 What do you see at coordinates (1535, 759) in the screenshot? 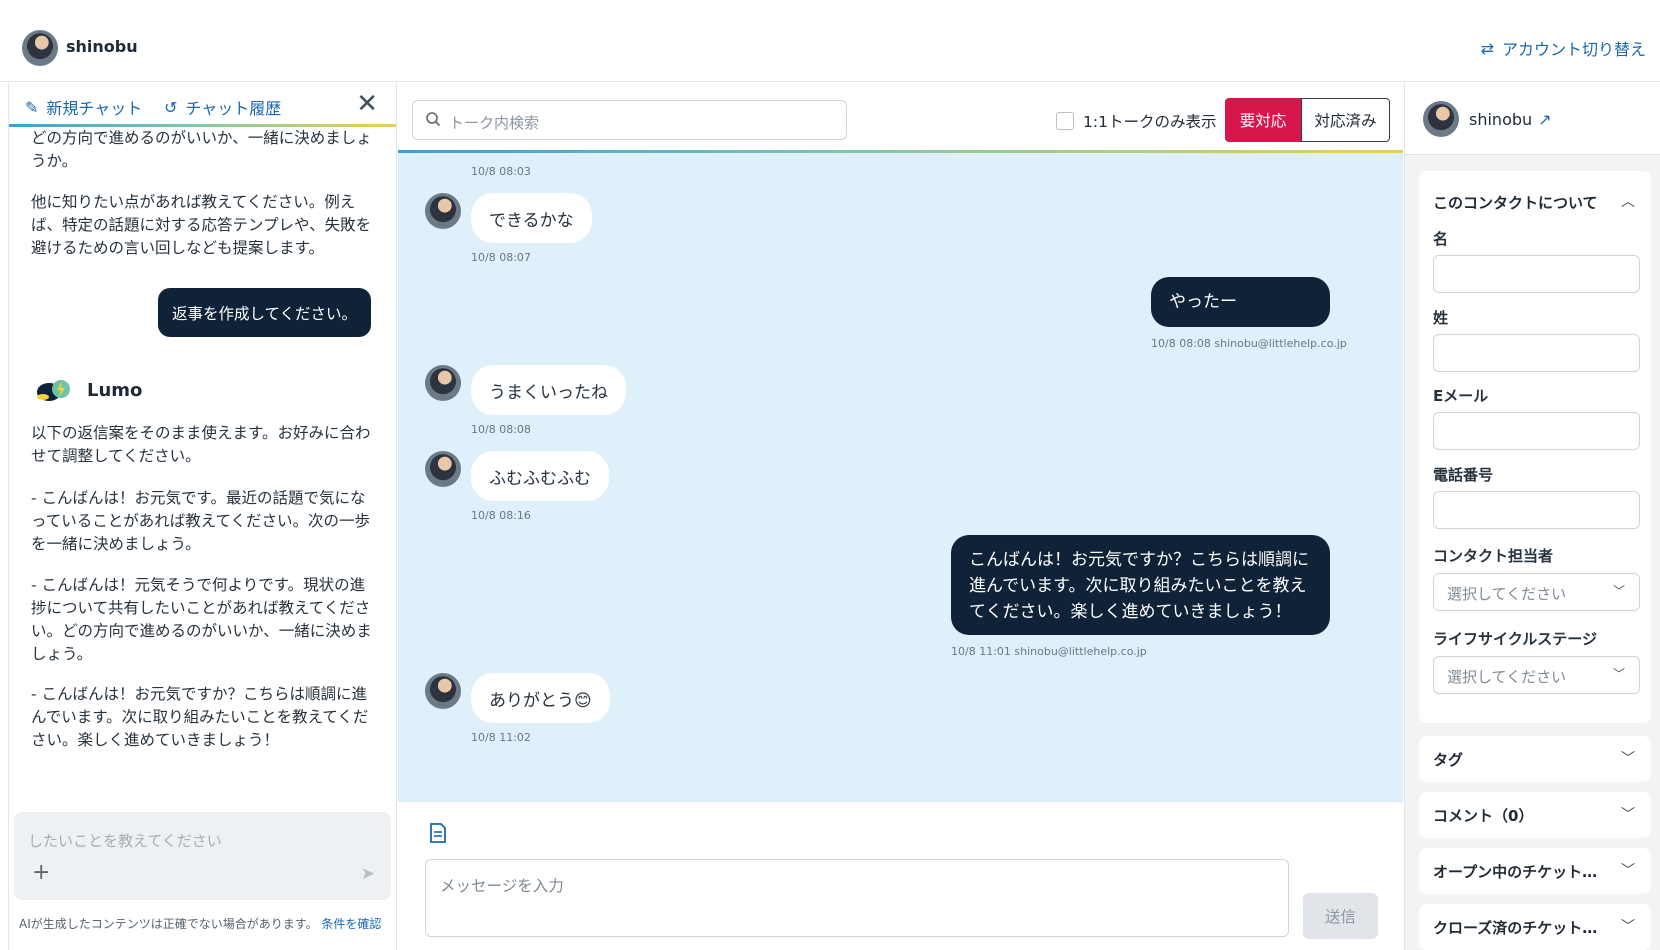
I see `tags-section: タグ ﹀` at bounding box center [1535, 759].